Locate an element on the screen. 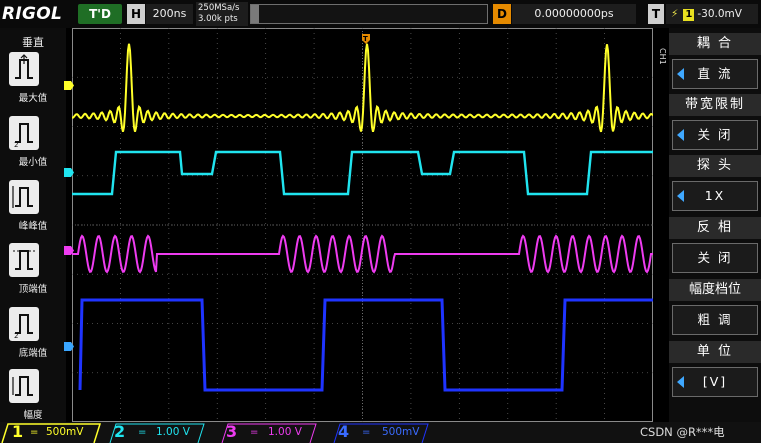 This screenshot has height=443, width=761. bandwidth-limit-value: 关 闭 is located at coordinates (715, 134).